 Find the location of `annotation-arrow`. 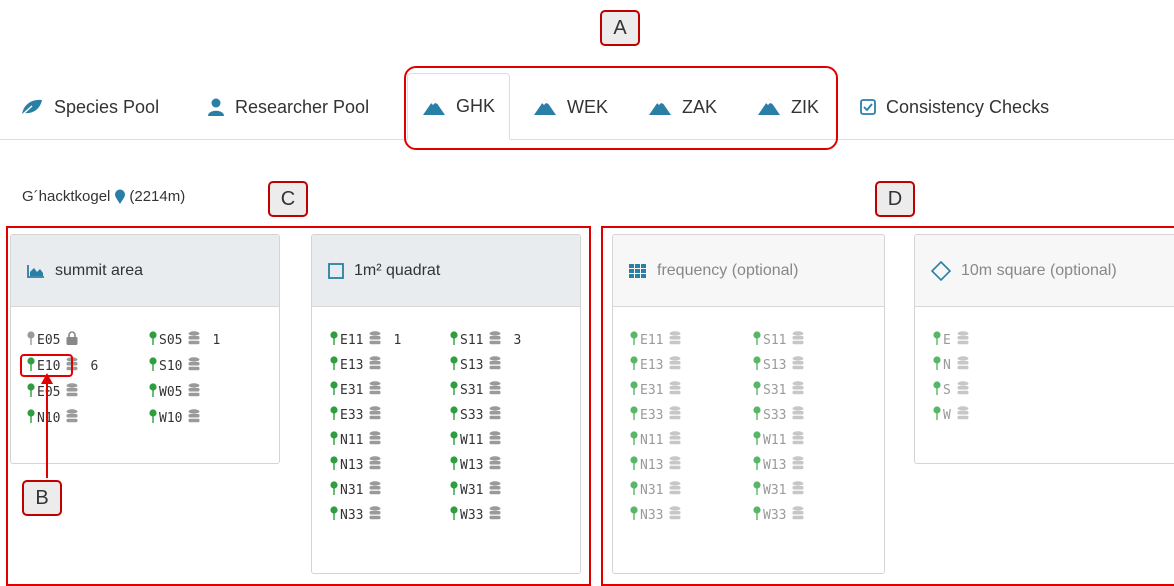

annotation-arrow is located at coordinates (47, 425).